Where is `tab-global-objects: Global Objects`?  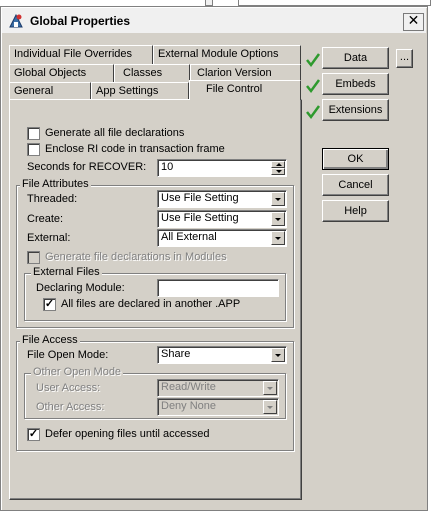 tab-global-objects: Global Objects is located at coordinates (61, 73).